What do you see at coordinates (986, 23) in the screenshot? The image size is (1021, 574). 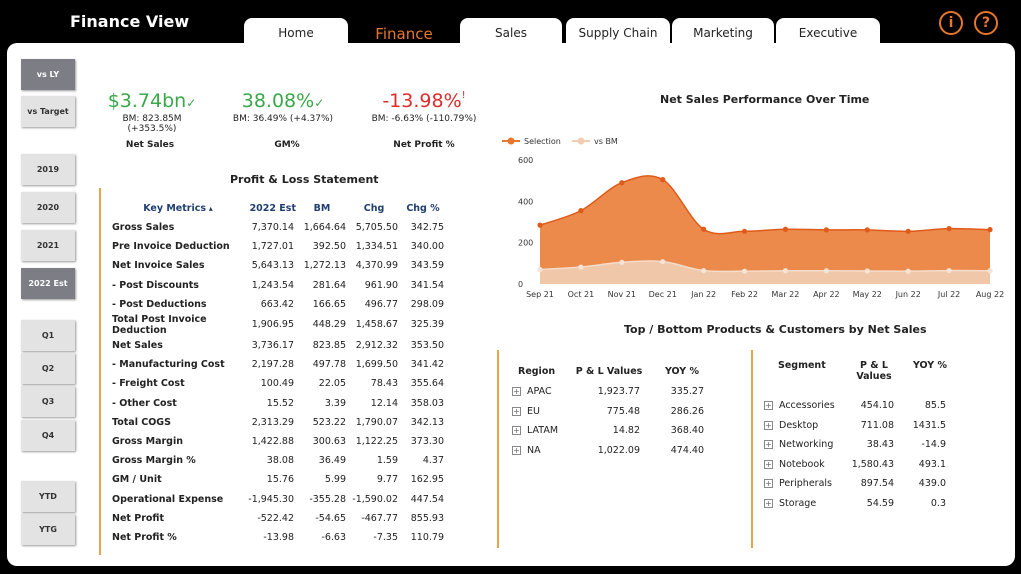 I see `help-icon: ?` at bounding box center [986, 23].